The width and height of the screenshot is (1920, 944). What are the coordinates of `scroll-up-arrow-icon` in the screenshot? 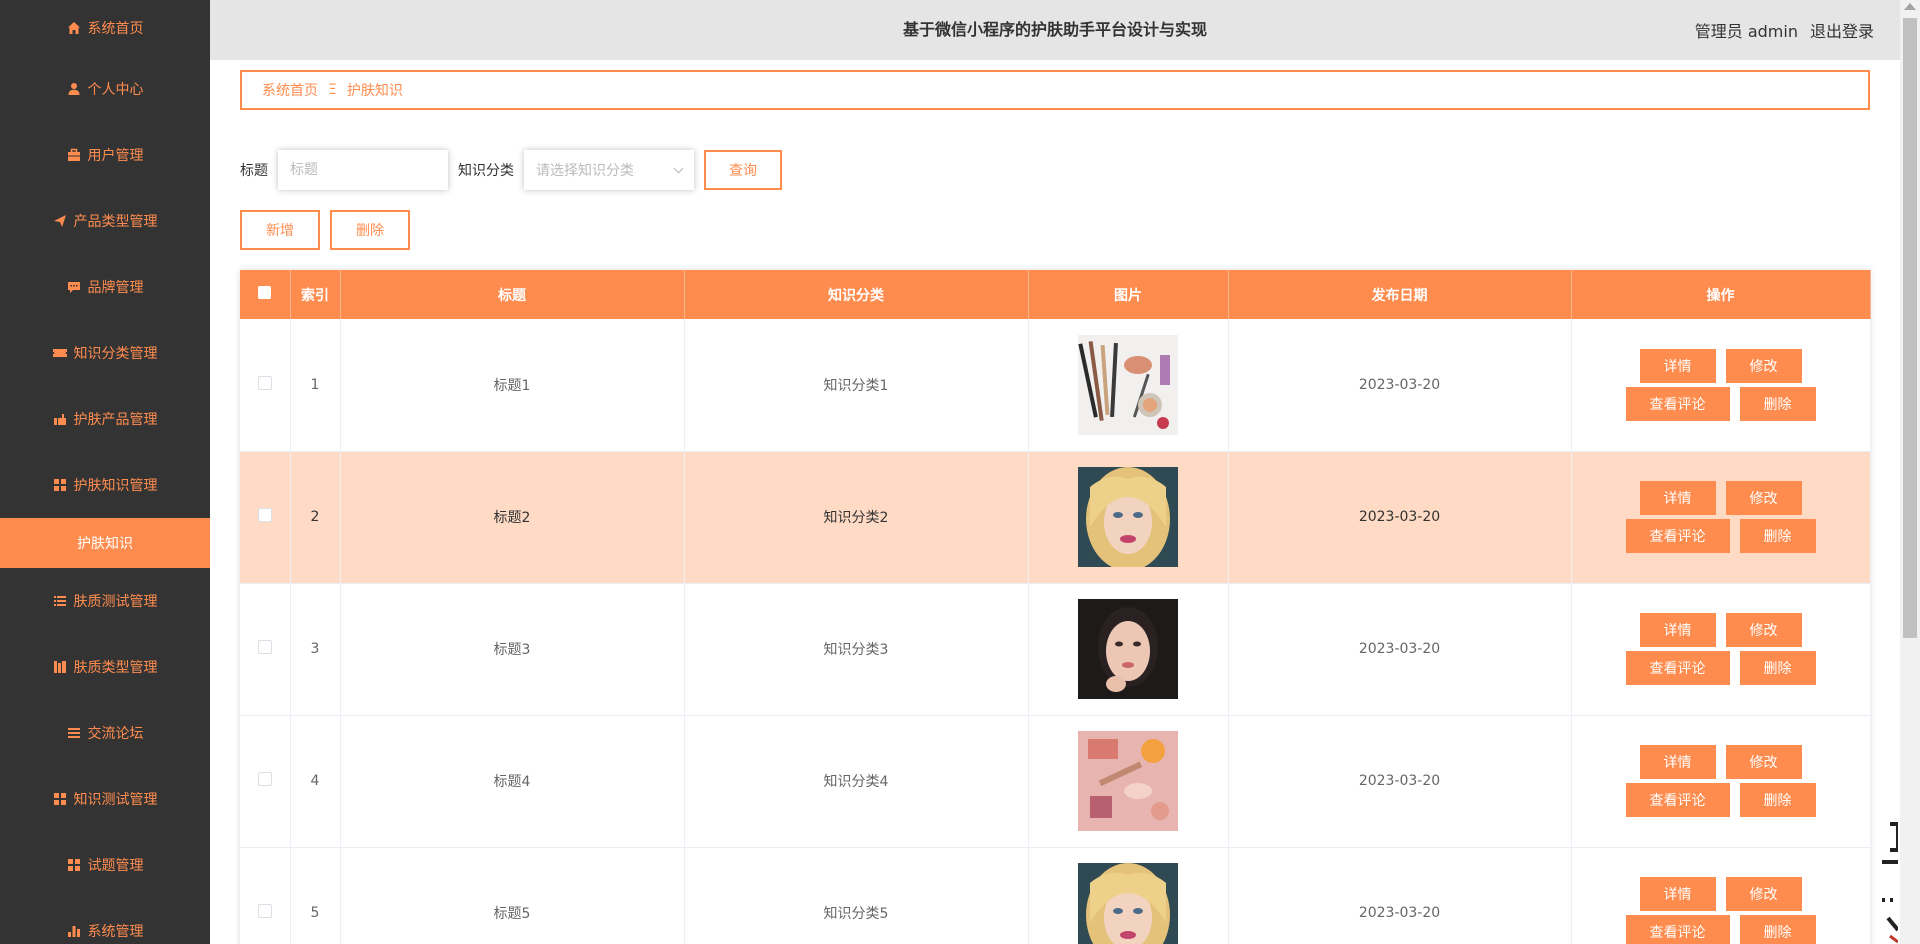 It's located at (1910, 6).